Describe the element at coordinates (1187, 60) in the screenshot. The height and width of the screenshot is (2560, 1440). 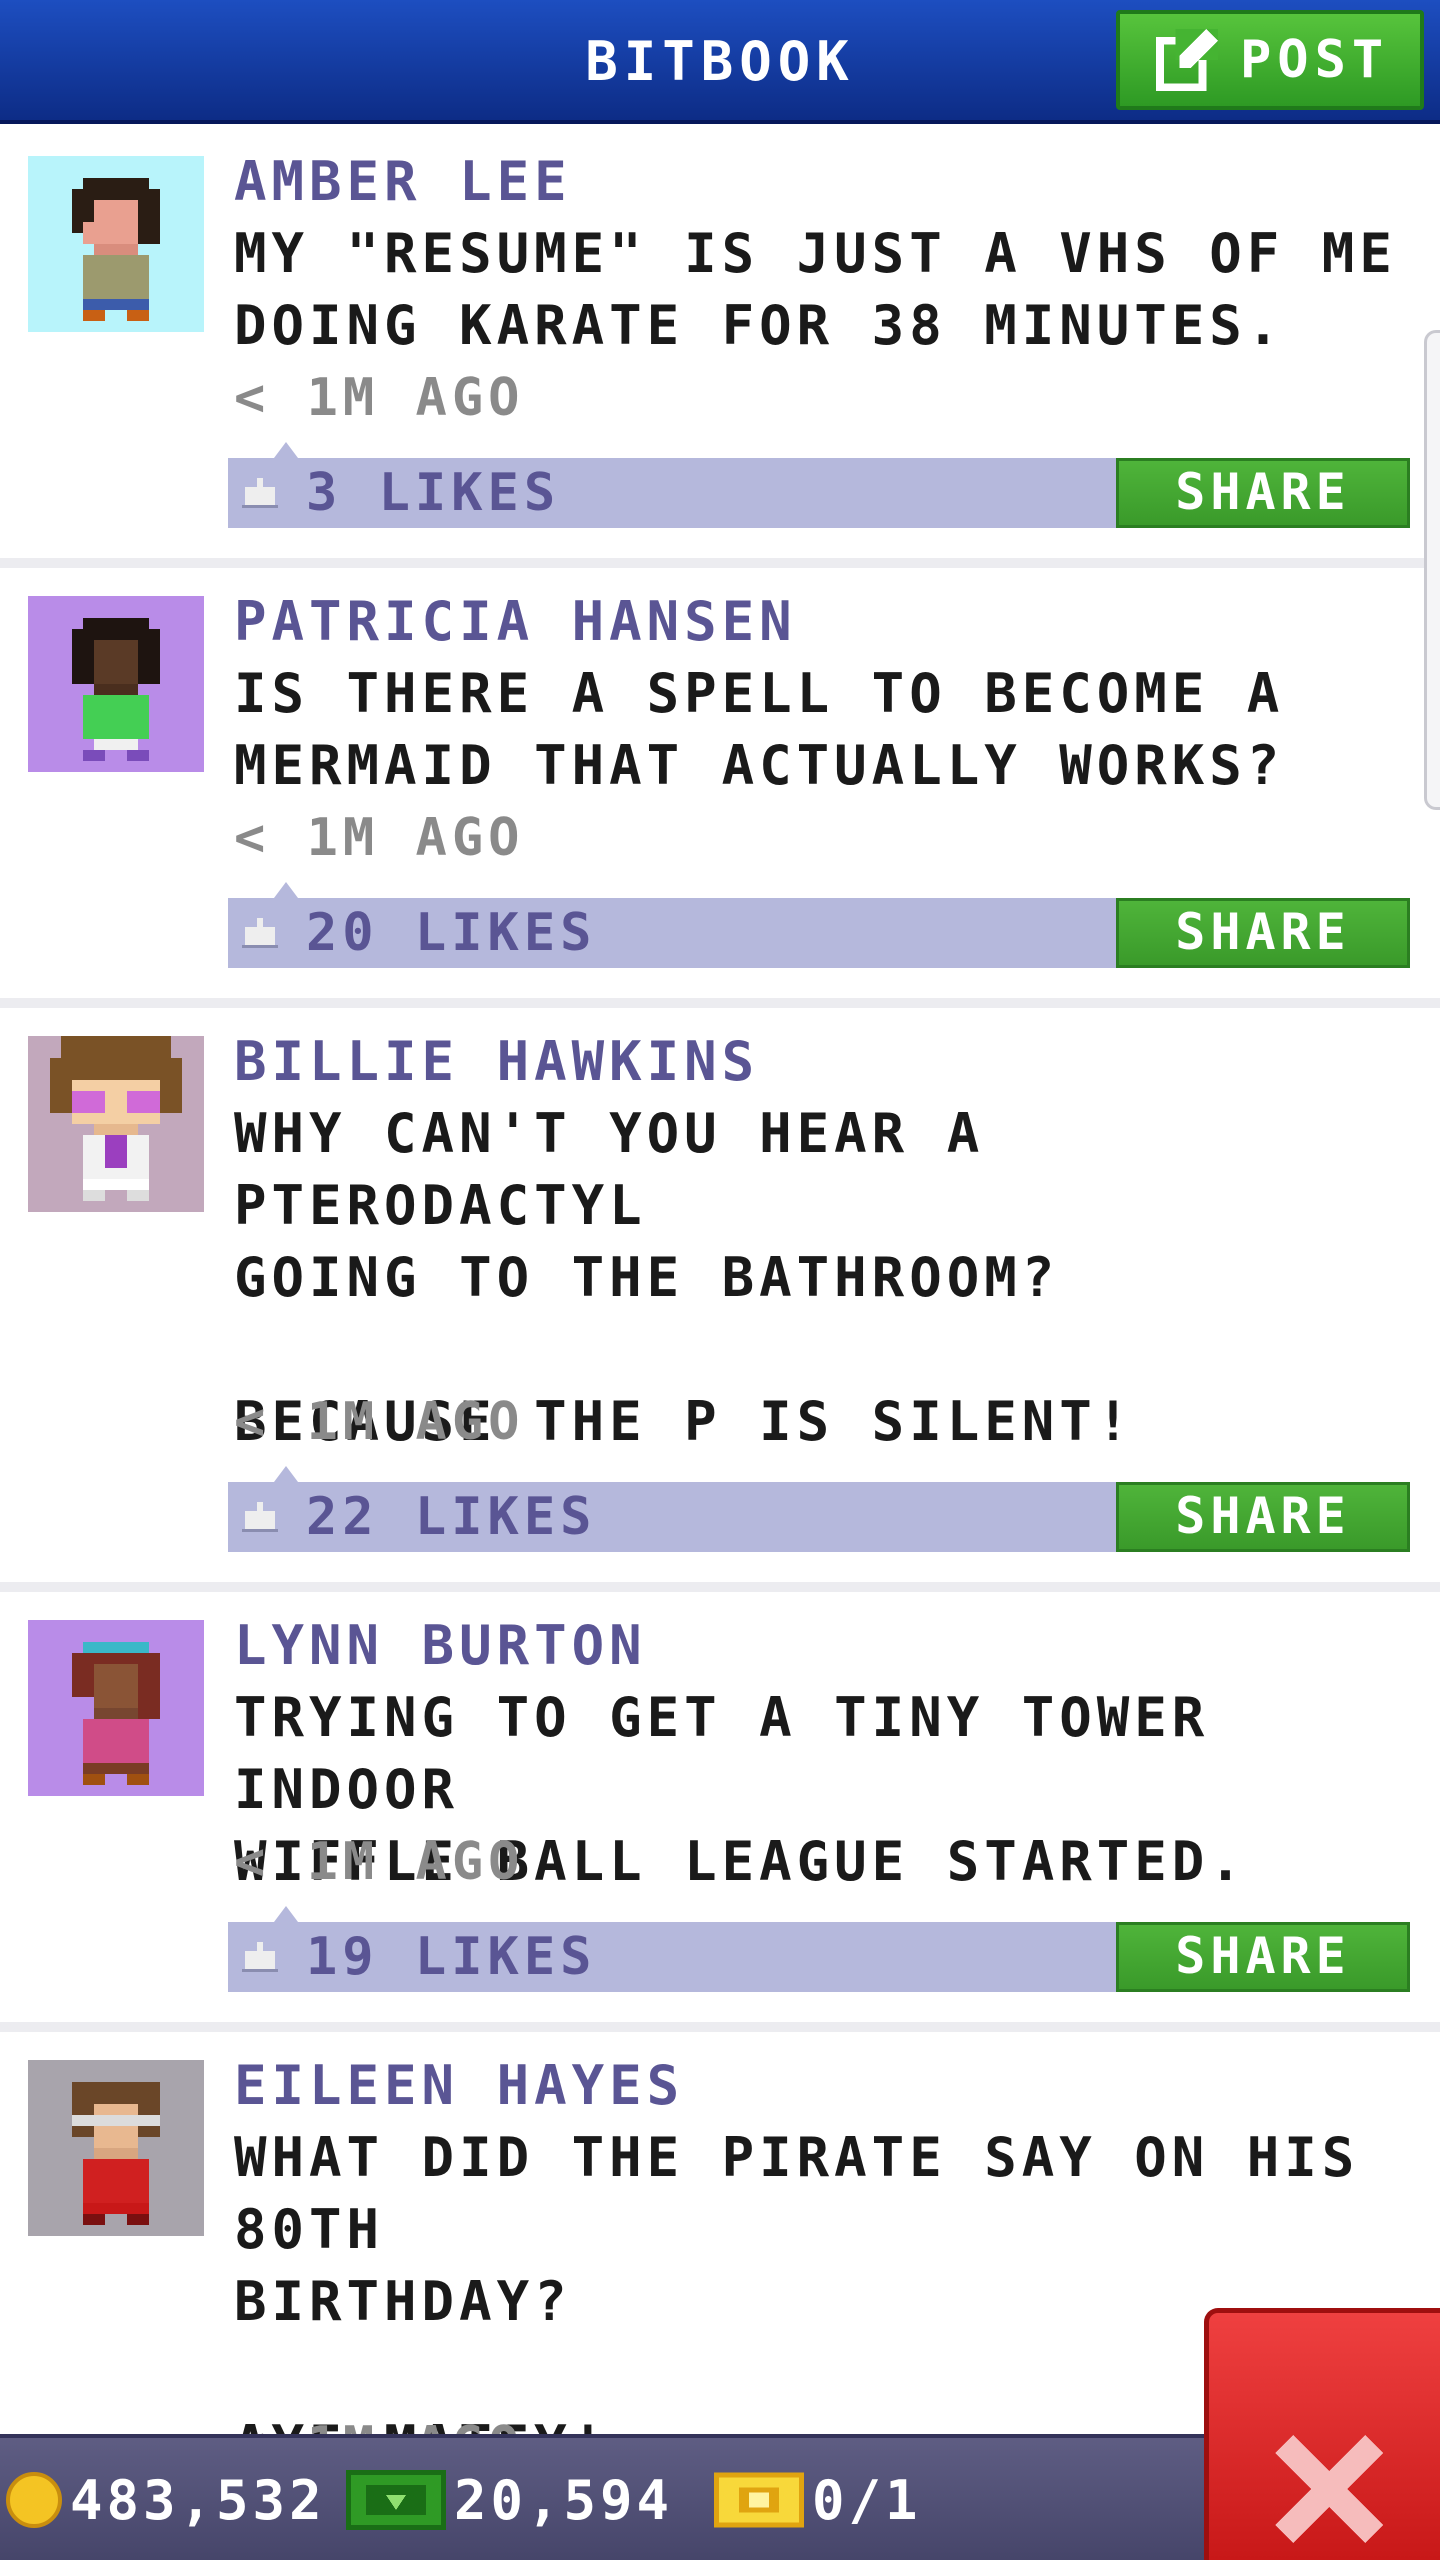
I see `compose-icon` at that location.